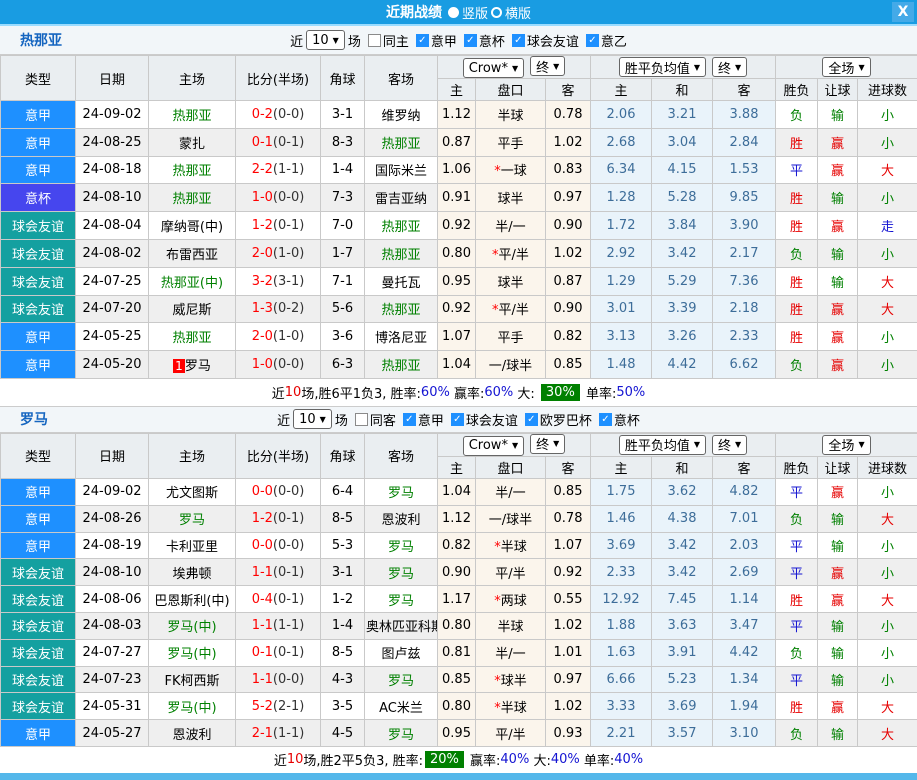  Describe the element at coordinates (278, 281) in the screenshot. I see `score: 3-2(3-1)` at that location.